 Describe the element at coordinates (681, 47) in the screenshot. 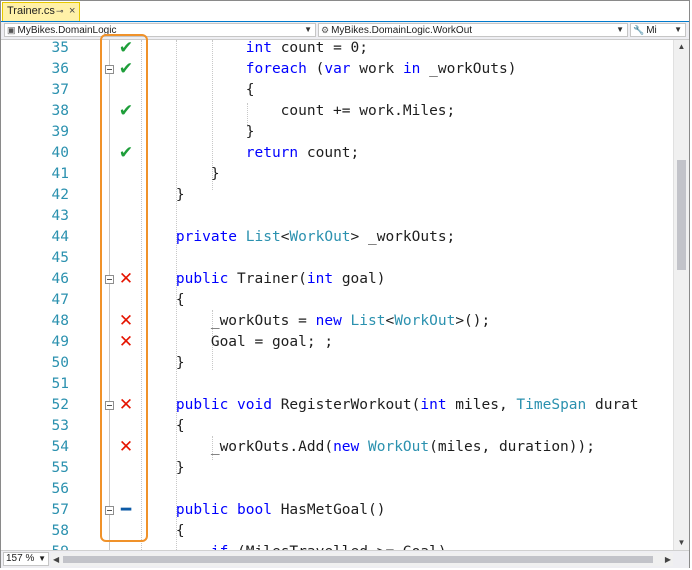

I see `scroll-up-icon: ▲` at that location.